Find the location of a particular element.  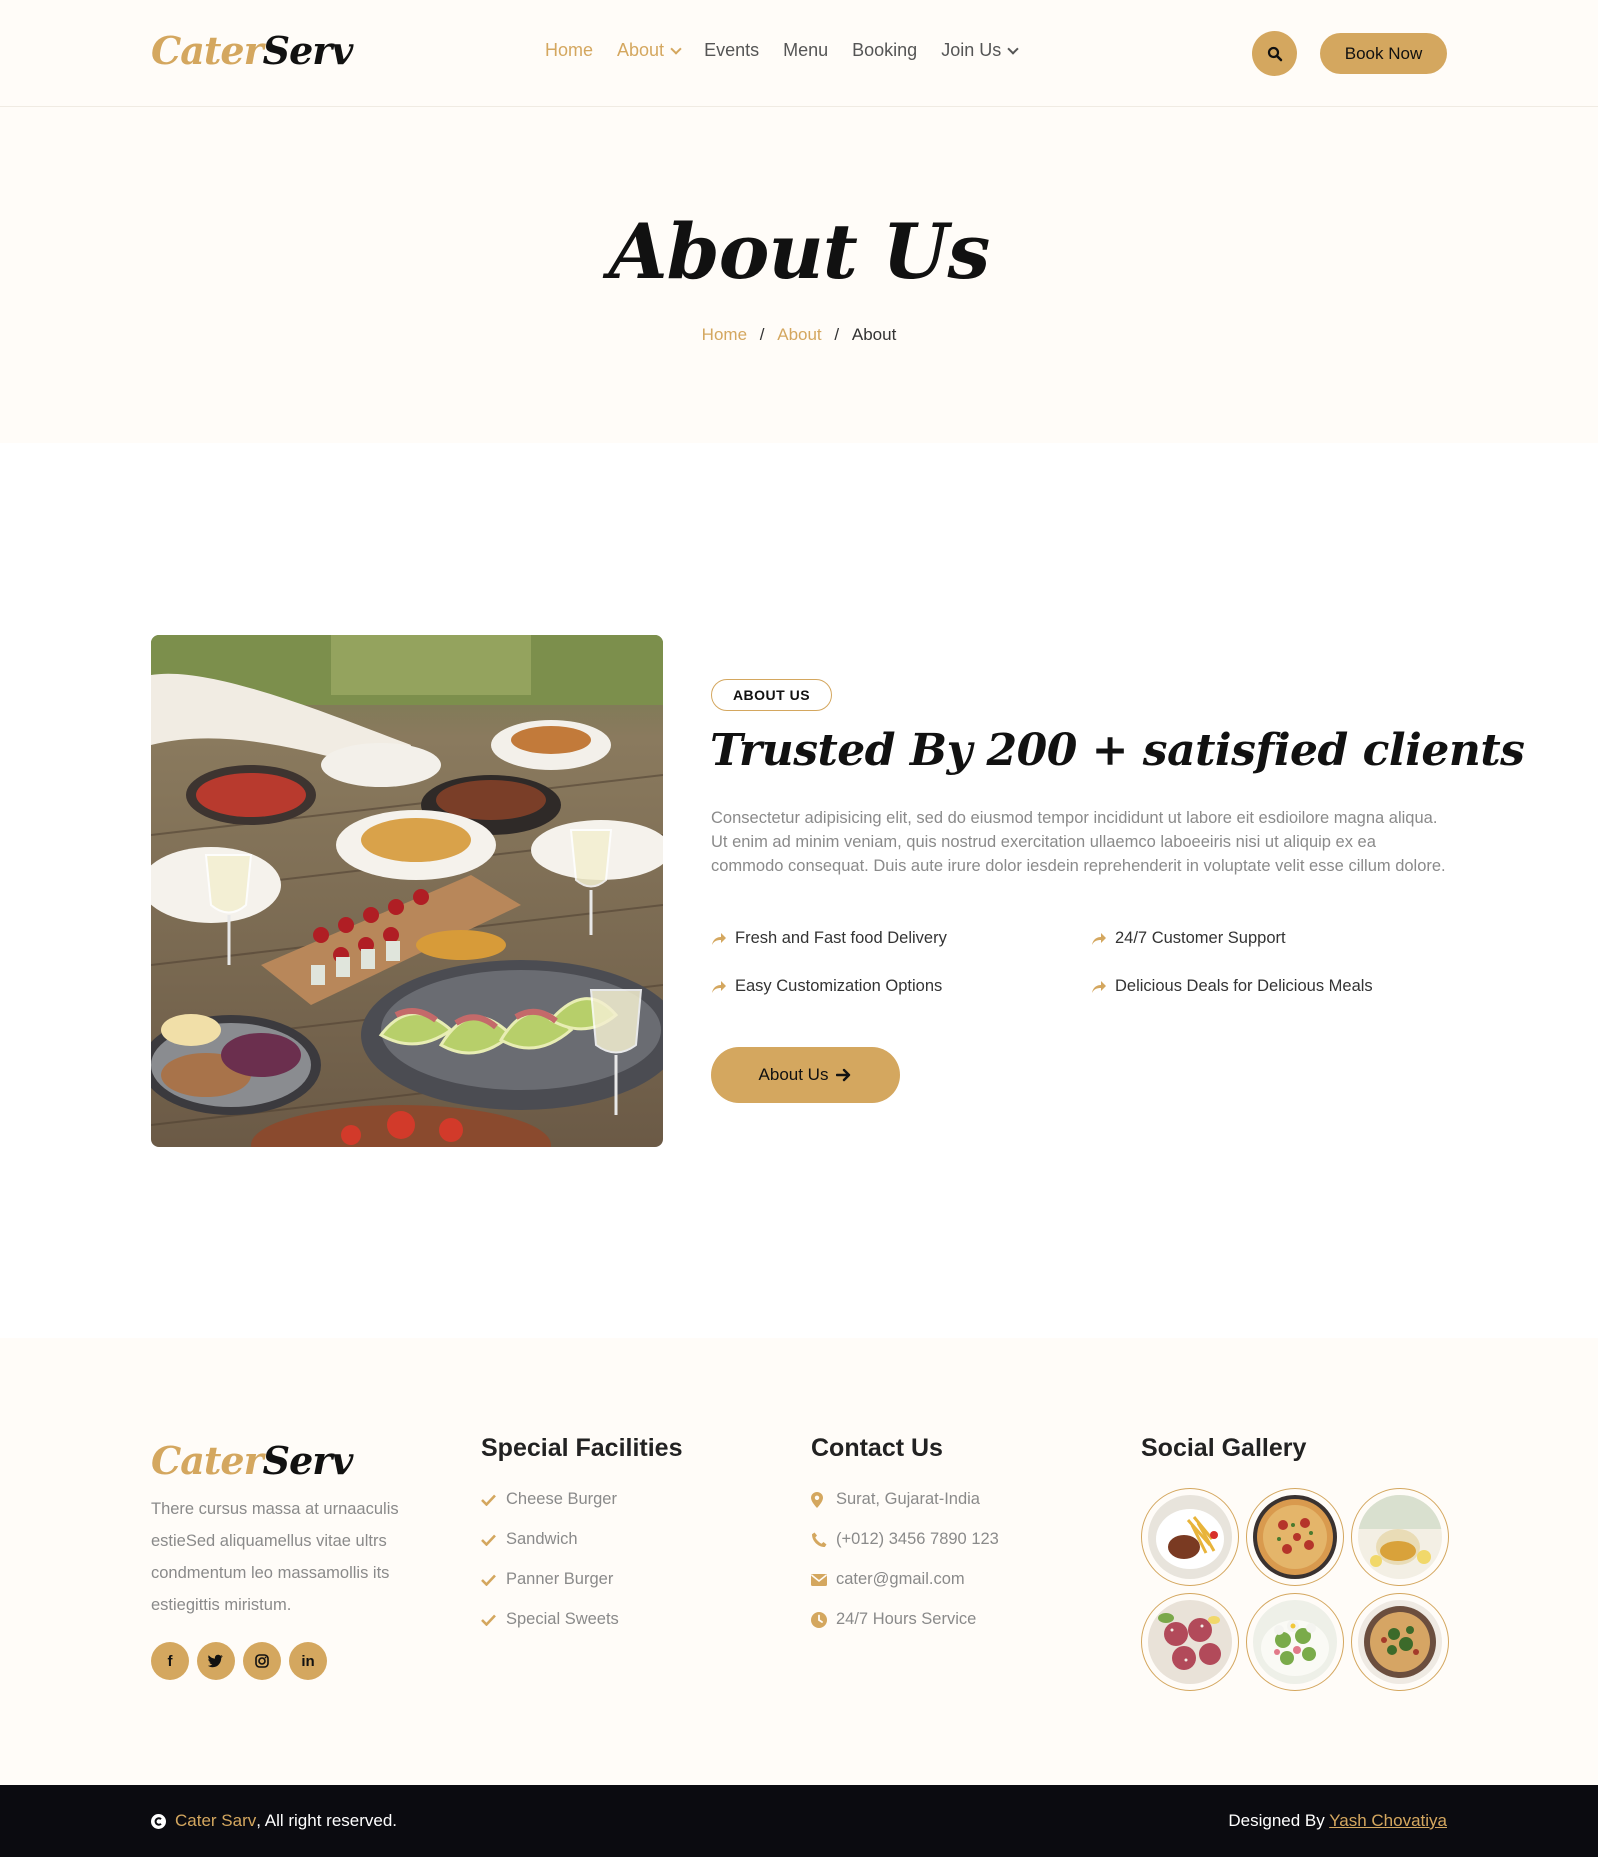

twitter-button is located at coordinates (216, 1661).